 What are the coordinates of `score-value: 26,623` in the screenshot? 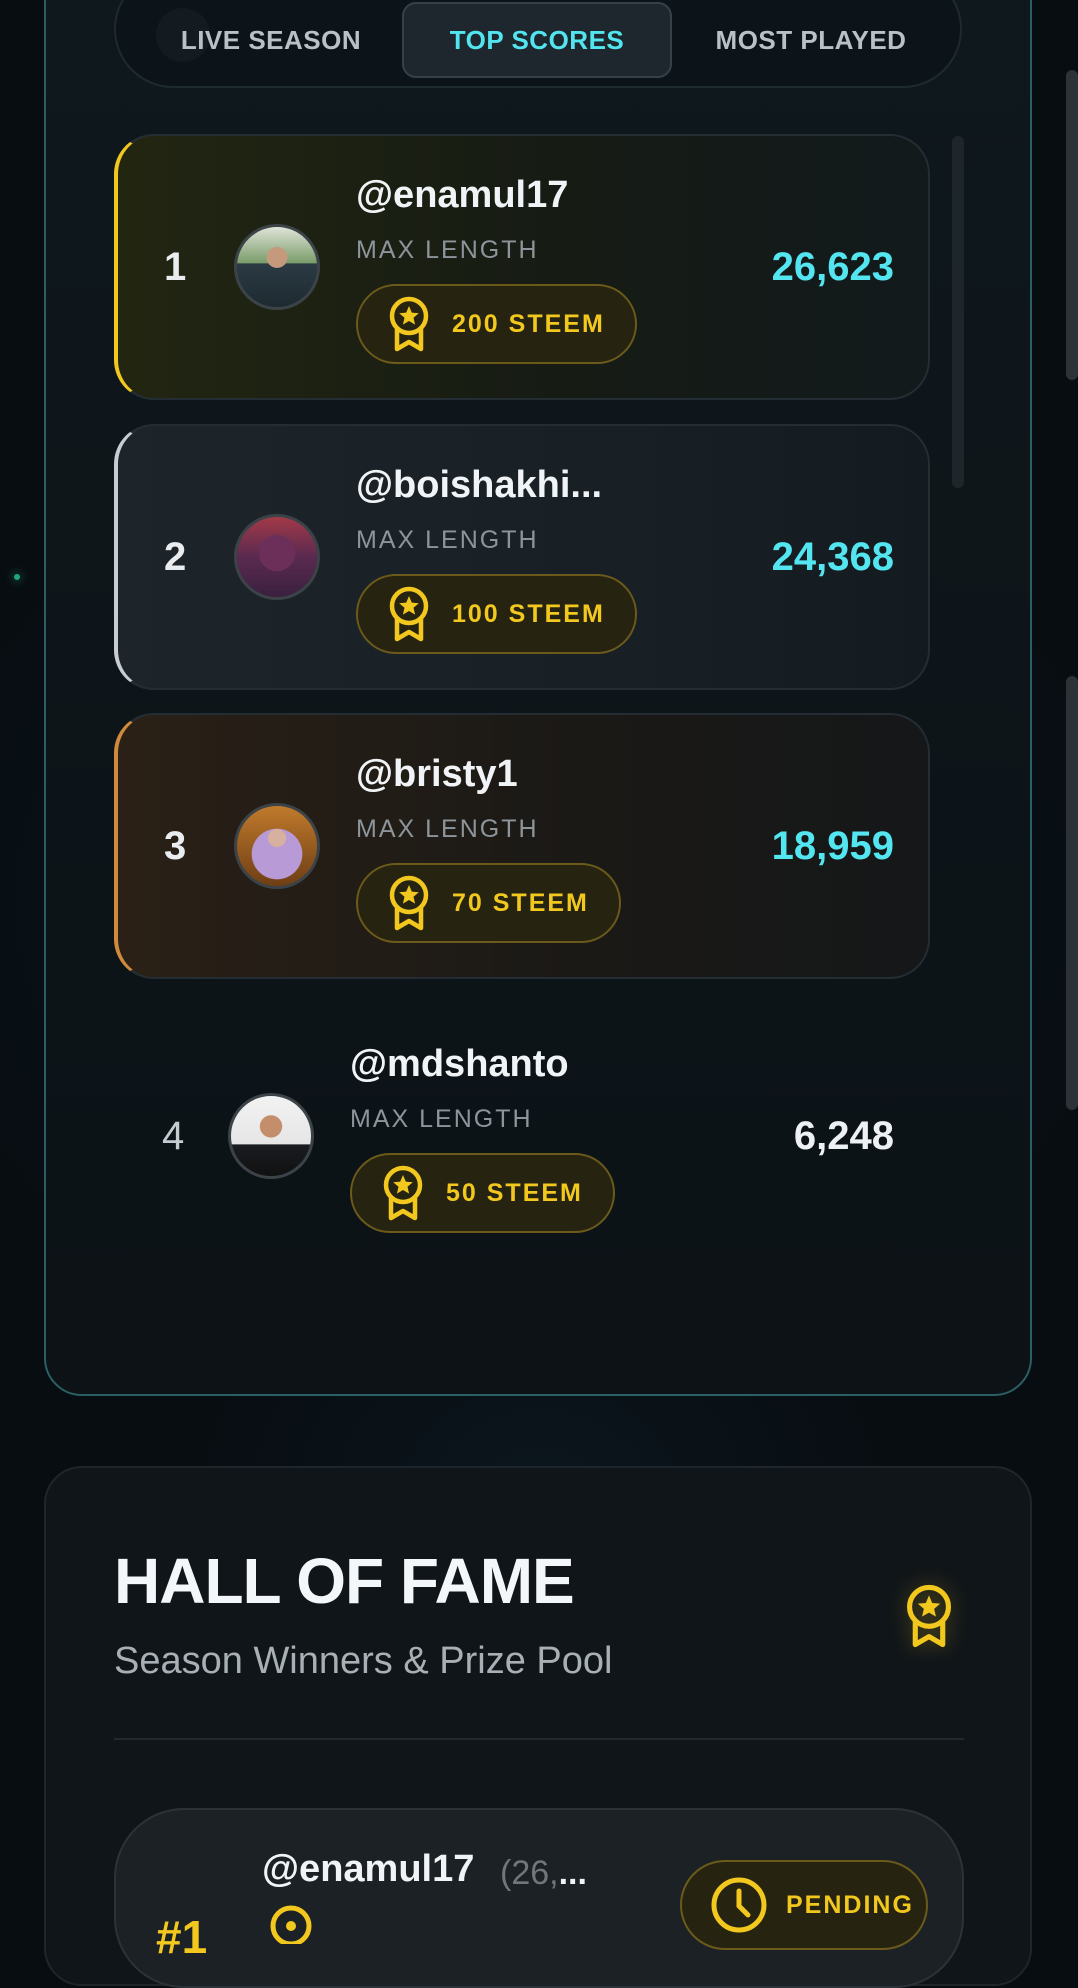 It's located at (832, 266).